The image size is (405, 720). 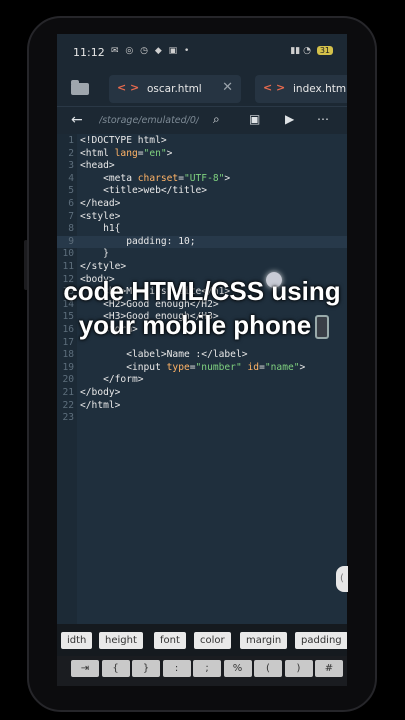 I want to click on code-line: 4 <meta charset="UTF-8">, so click(x=202, y=179).